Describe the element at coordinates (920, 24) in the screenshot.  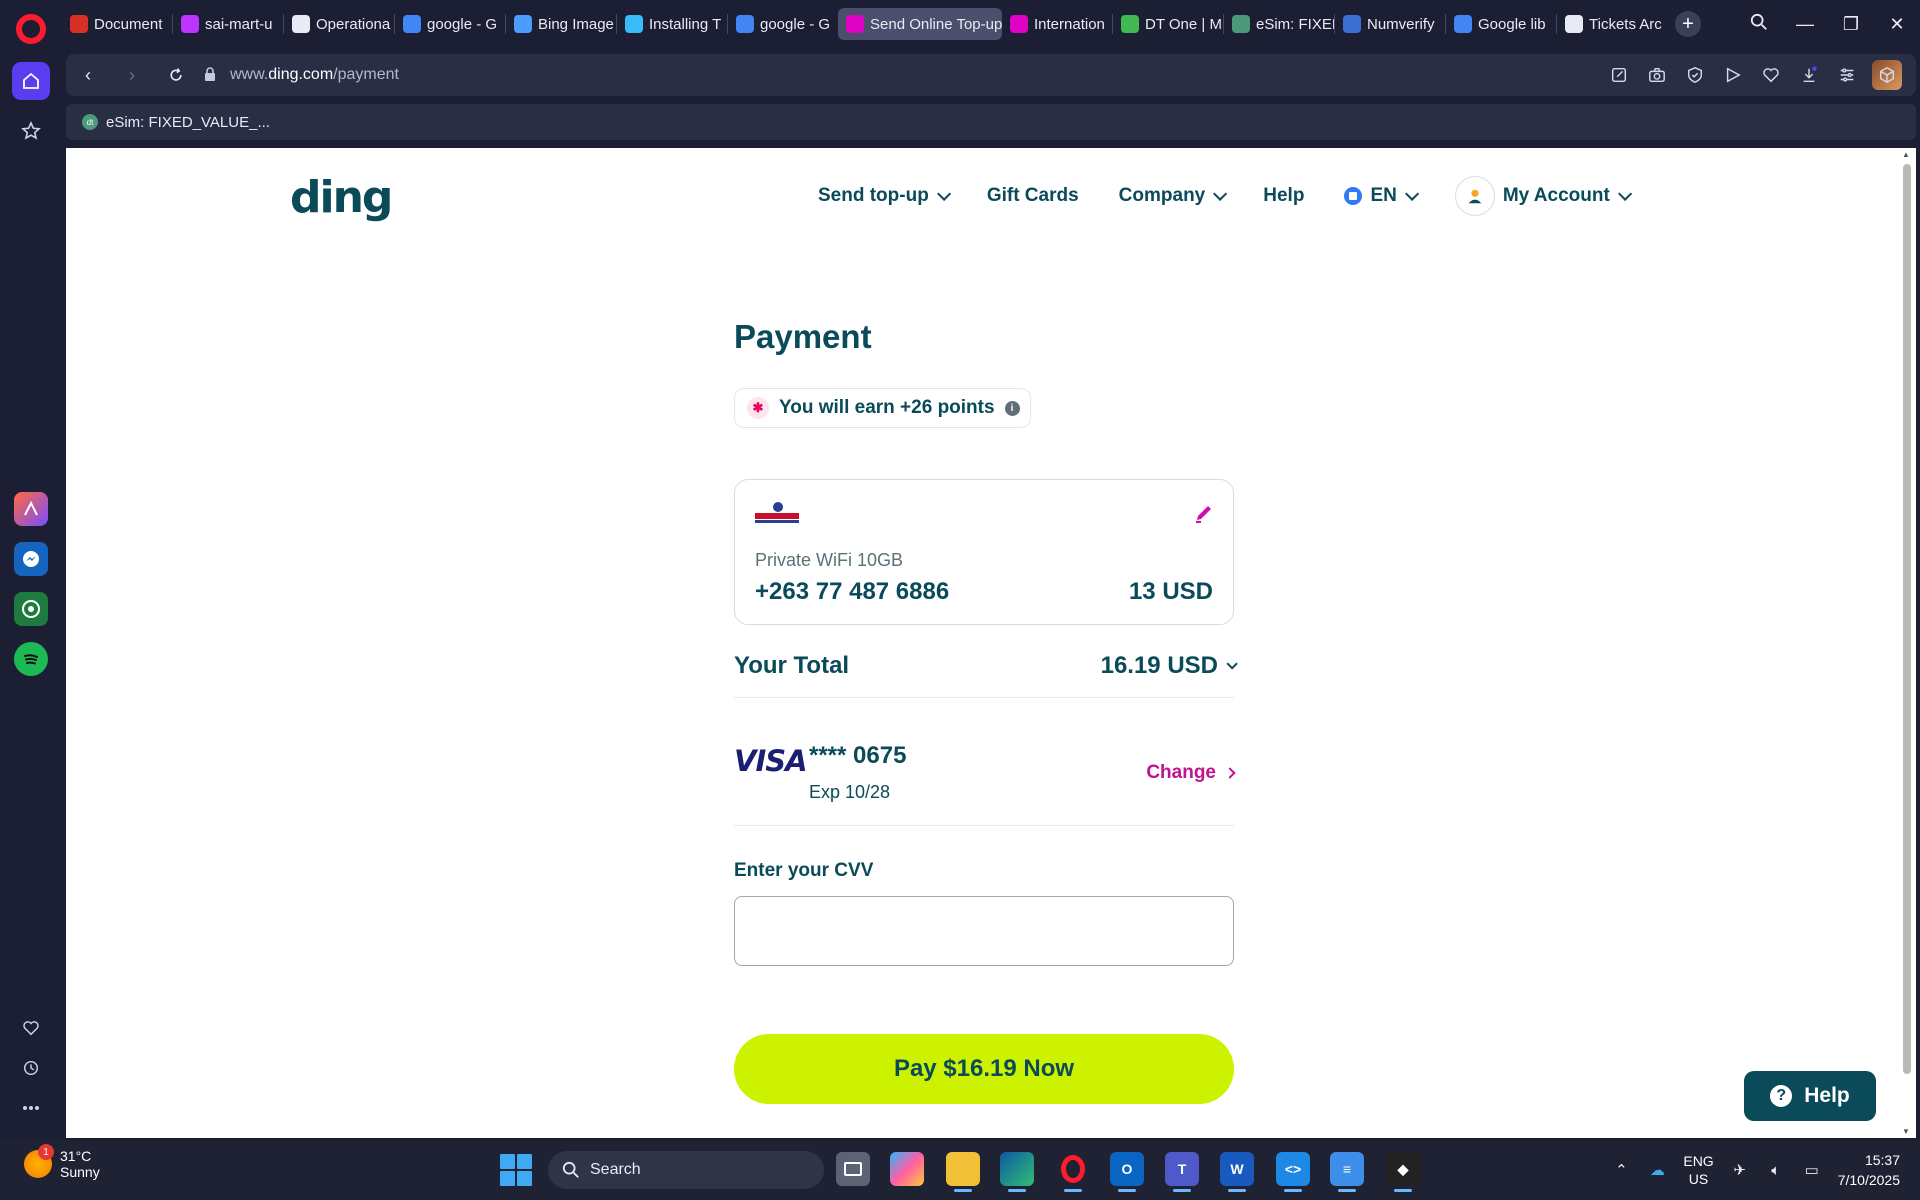
I see `tab: Send Online Top-up` at that location.